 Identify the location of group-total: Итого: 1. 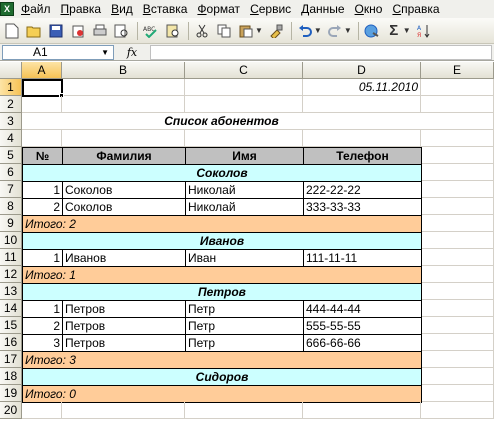
(222, 275).